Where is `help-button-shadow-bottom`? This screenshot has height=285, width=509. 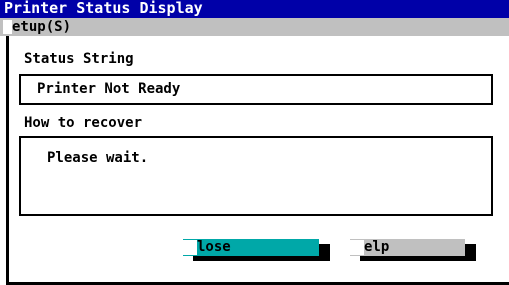 help-button-shadow-bottom is located at coordinates (418, 258).